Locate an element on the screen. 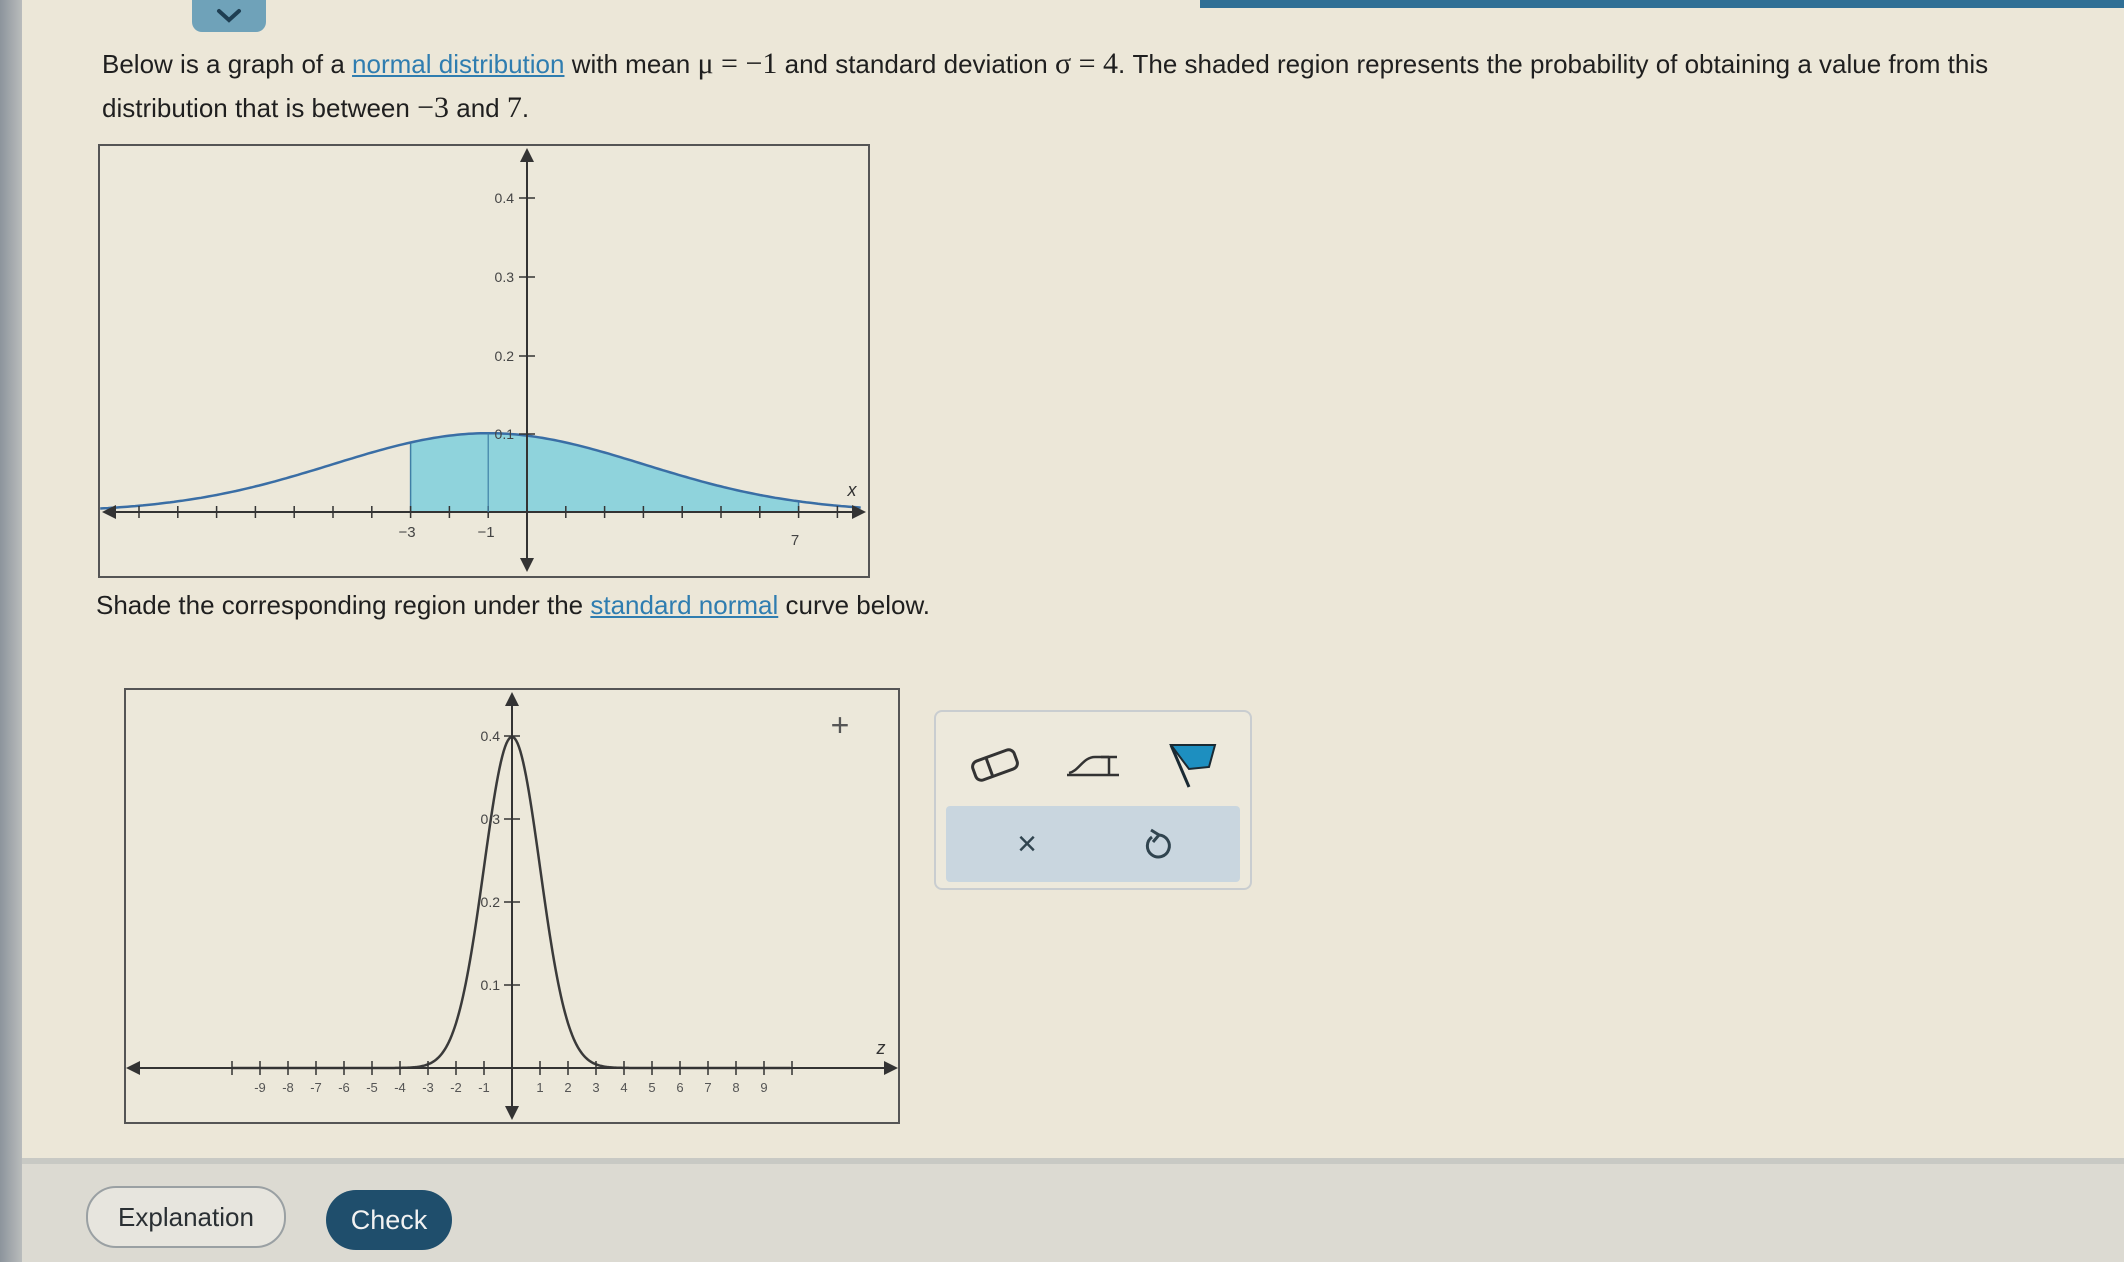 This screenshot has height=1262, width=2124. x-label-upper: 7 is located at coordinates (795, 540).